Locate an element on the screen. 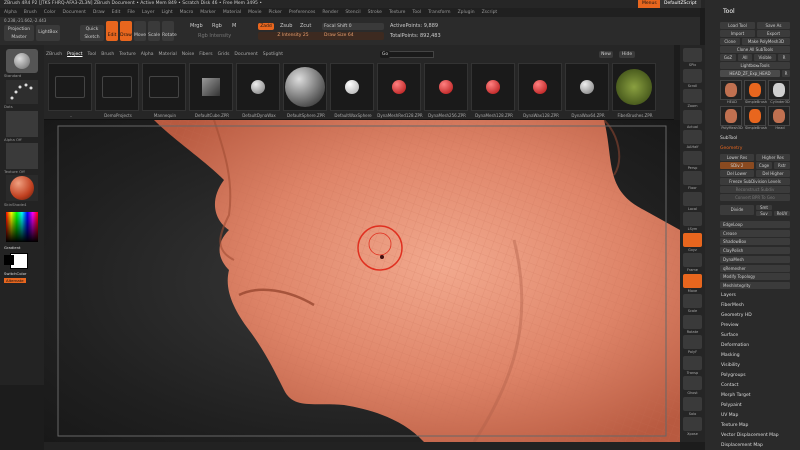 The width and height of the screenshot is (800, 450). lightbox-tab-fibers: Fibers is located at coordinates (205, 54).